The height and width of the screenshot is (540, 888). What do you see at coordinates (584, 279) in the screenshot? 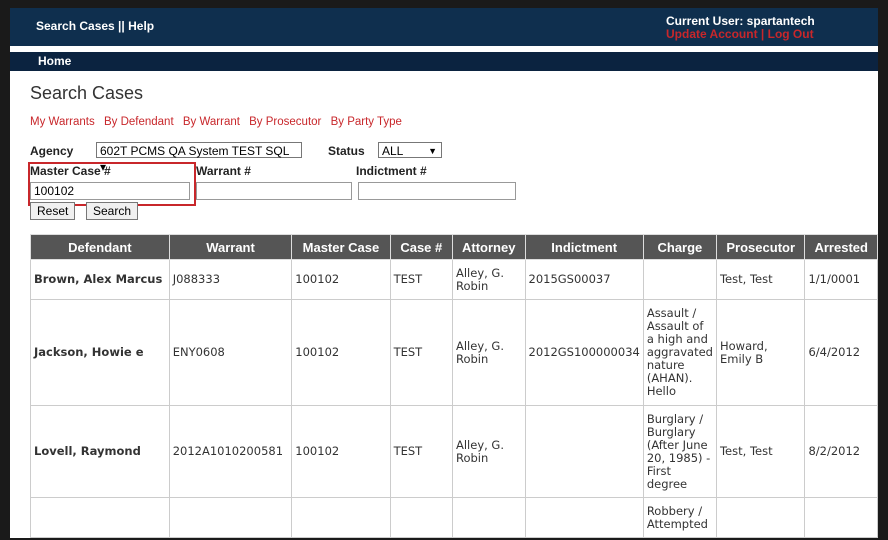
I see `cell-indictment: 2015GS00037` at bounding box center [584, 279].